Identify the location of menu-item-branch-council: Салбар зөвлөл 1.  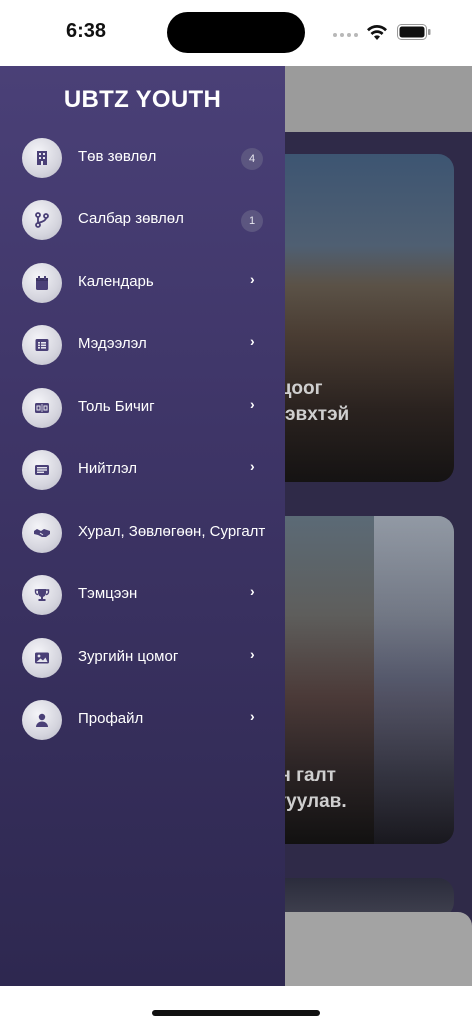
(142, 221).